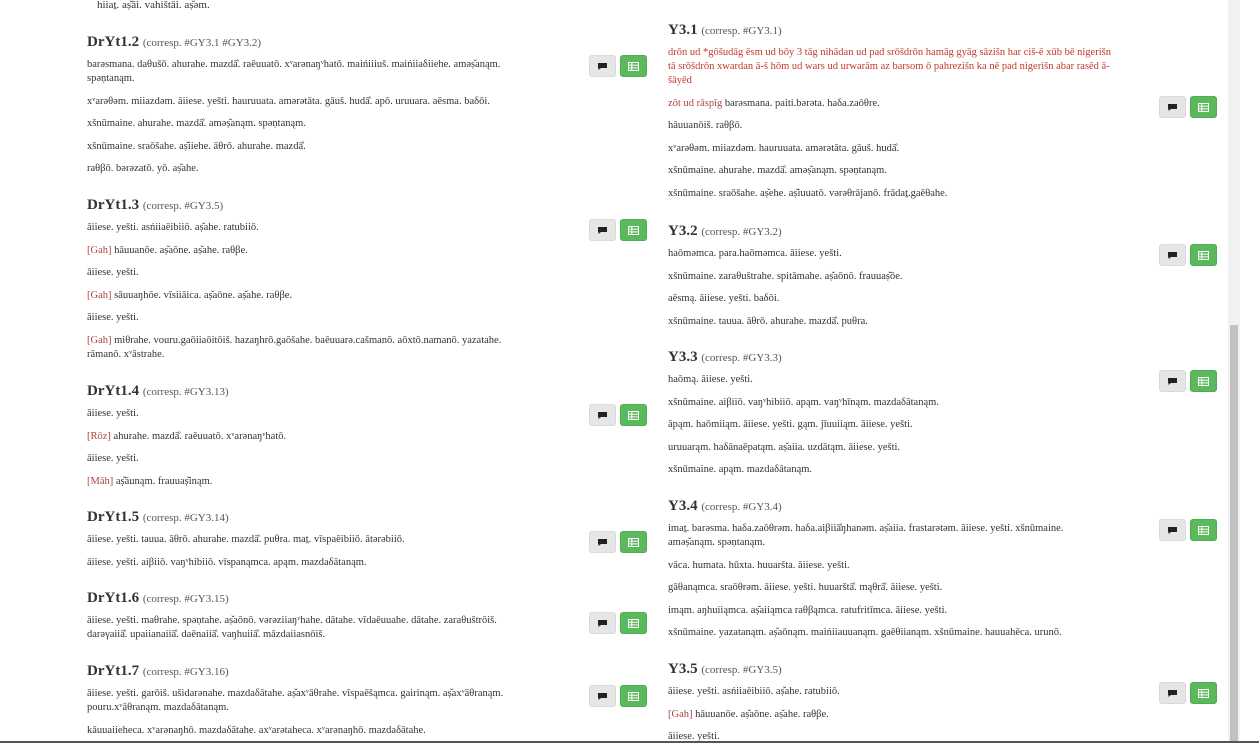 The image size is (1259, 753). Describe the element at coordinates (741, 31) in the screenshot. I see `section-corresp: (corresp. #GY3.1)` at that location.